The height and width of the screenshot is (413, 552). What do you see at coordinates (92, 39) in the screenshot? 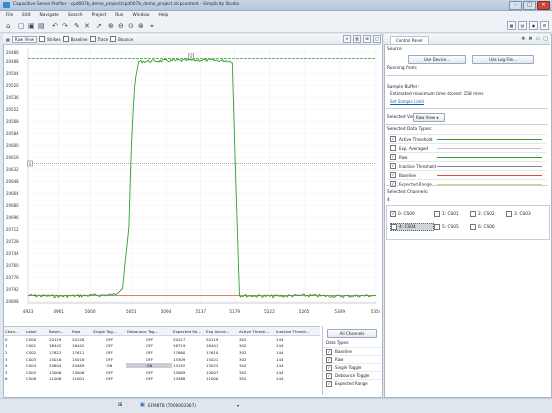
I see `trace-checkbox` at bounding box center [92, 39].